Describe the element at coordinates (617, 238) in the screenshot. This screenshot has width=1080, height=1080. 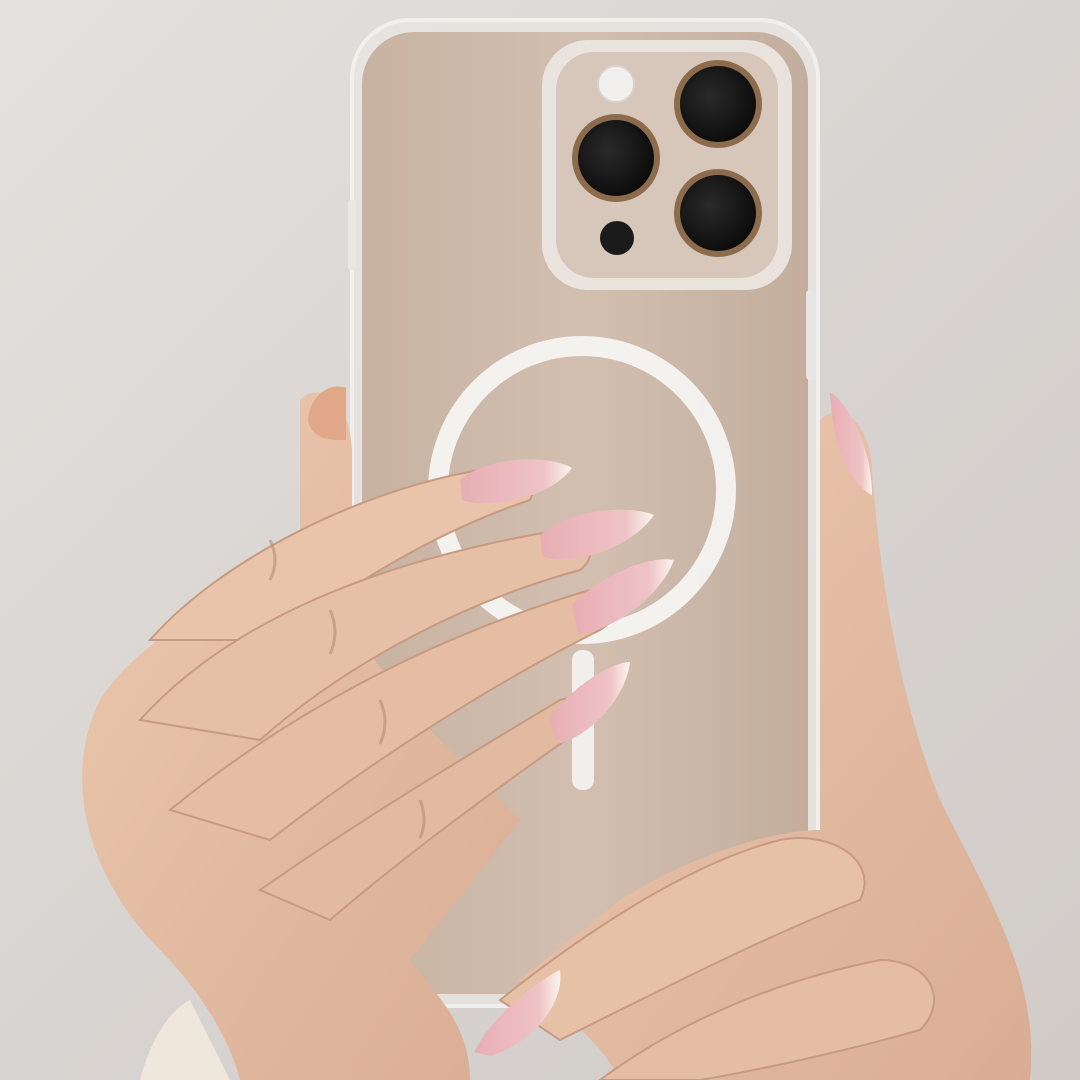
I see `lidar-sensor-icon` at that location.